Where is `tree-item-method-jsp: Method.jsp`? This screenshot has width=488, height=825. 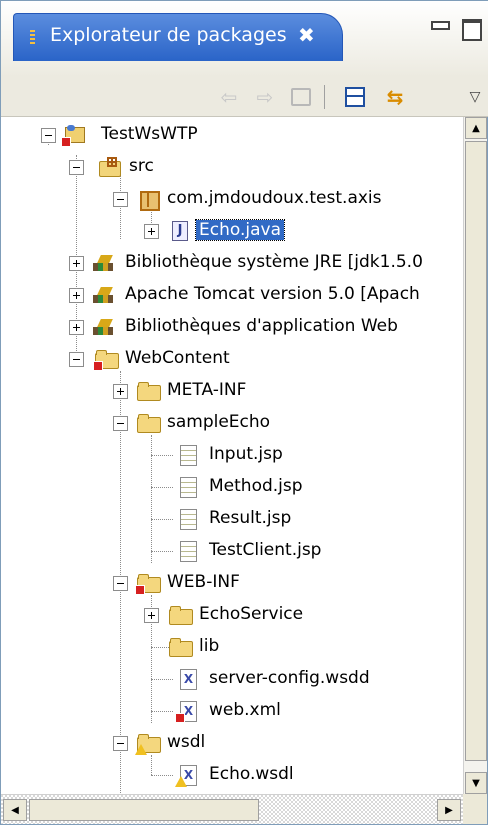
tree-item-method-jsp: Method.jsp is located at coordinates (232, 487).